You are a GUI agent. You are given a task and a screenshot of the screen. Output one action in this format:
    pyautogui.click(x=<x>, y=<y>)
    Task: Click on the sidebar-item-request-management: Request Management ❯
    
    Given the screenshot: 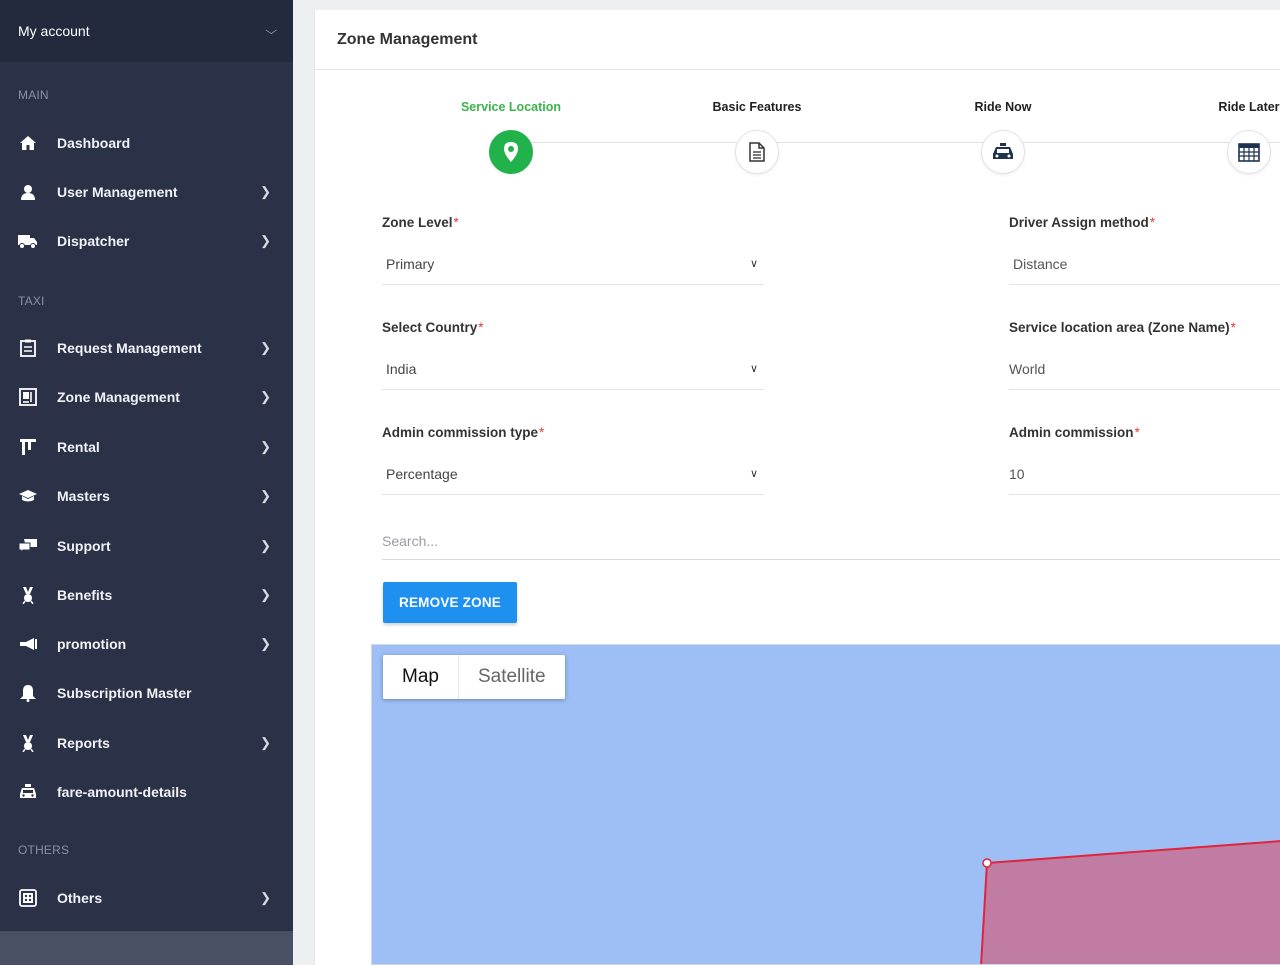 What is the action you would take?
    pyautogui.click(x=146, y=348)
    